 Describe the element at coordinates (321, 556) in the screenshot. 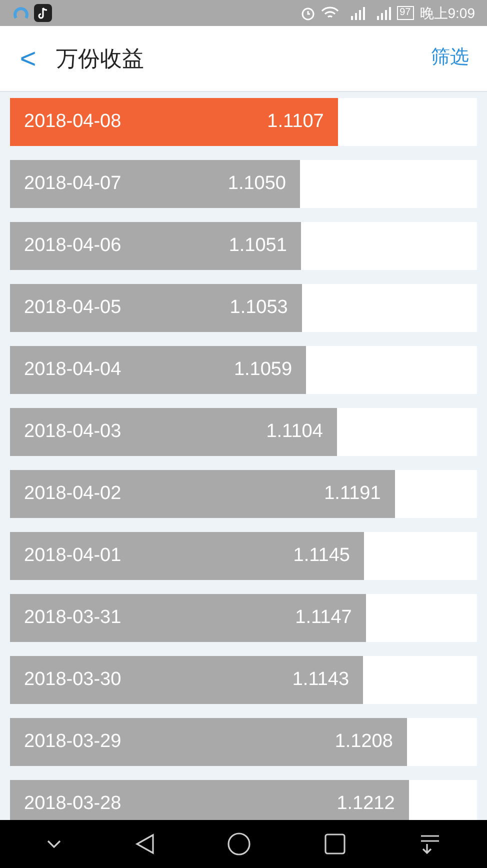

I see `value-label: 1.1145` at that location.